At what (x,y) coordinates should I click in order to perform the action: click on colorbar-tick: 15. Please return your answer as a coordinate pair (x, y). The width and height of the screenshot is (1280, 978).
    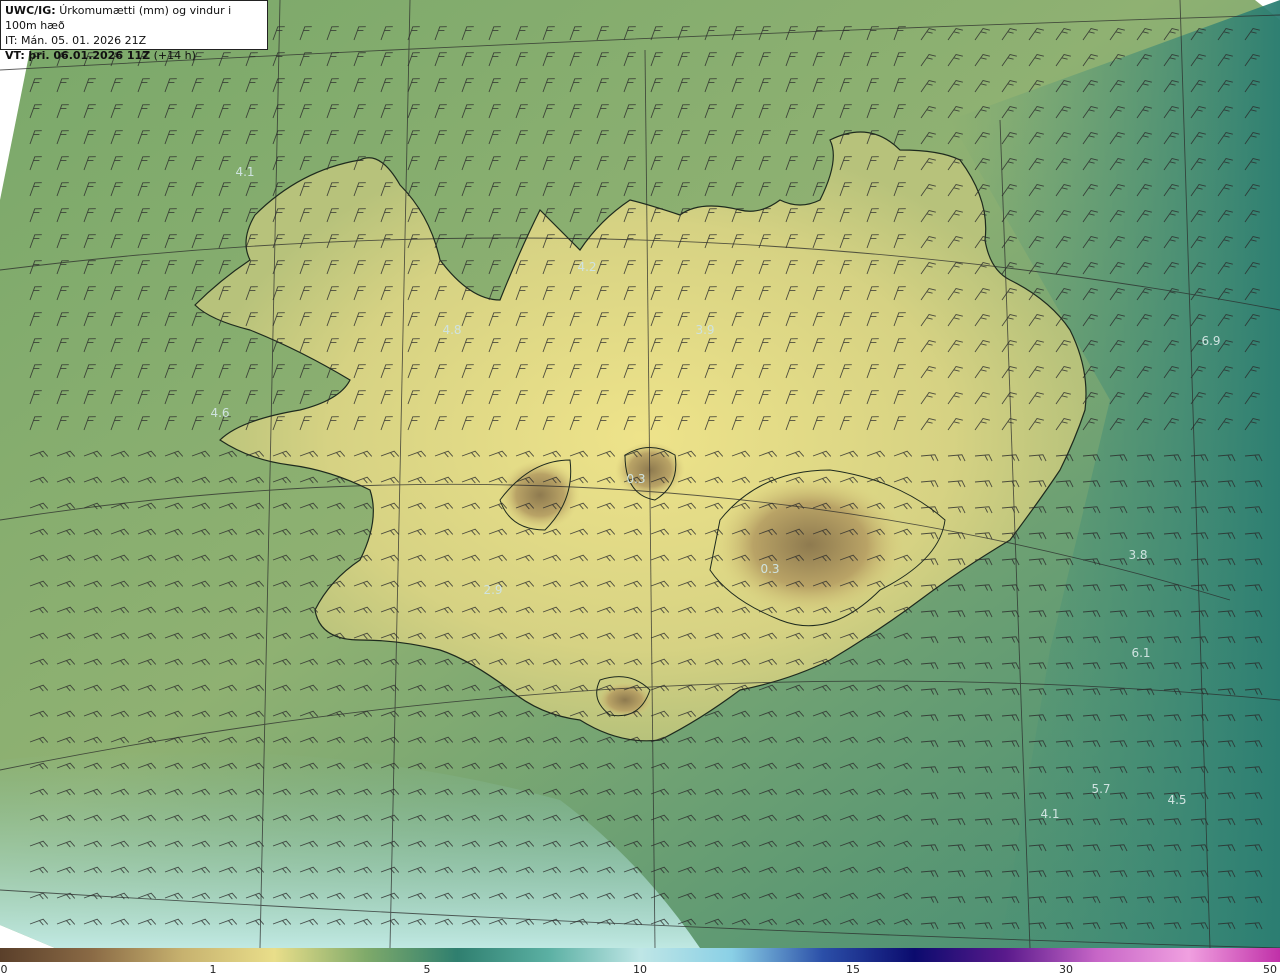
    Looking at the image, I should click on (853, 969).